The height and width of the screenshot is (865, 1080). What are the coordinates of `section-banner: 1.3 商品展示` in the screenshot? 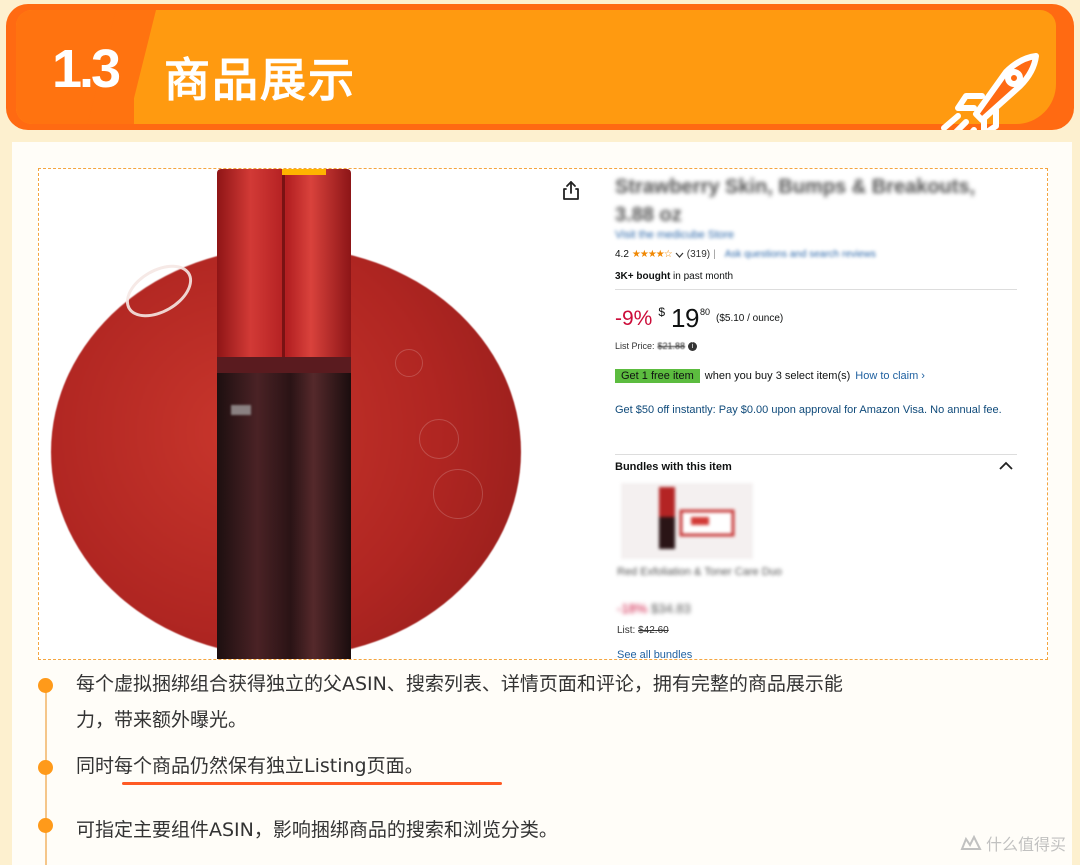 It's located at (540, 67).